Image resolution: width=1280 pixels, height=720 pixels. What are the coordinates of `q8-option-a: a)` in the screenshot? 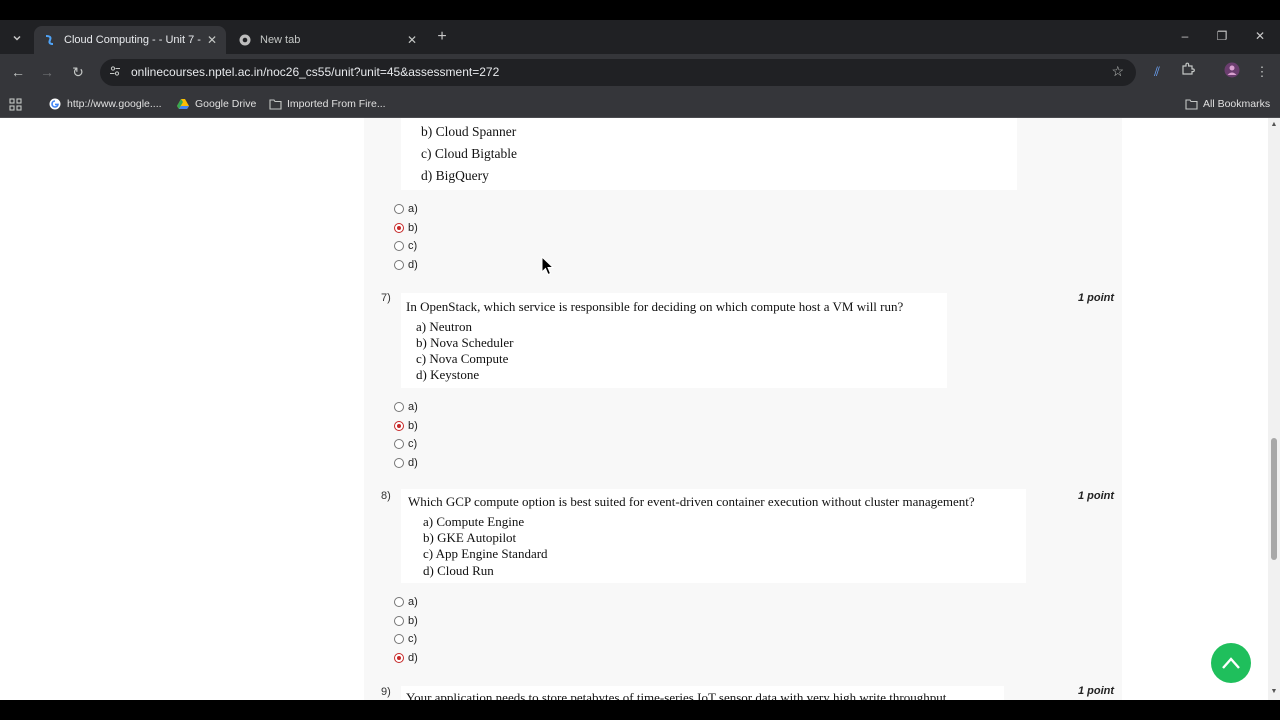 It's located at (406, 602).